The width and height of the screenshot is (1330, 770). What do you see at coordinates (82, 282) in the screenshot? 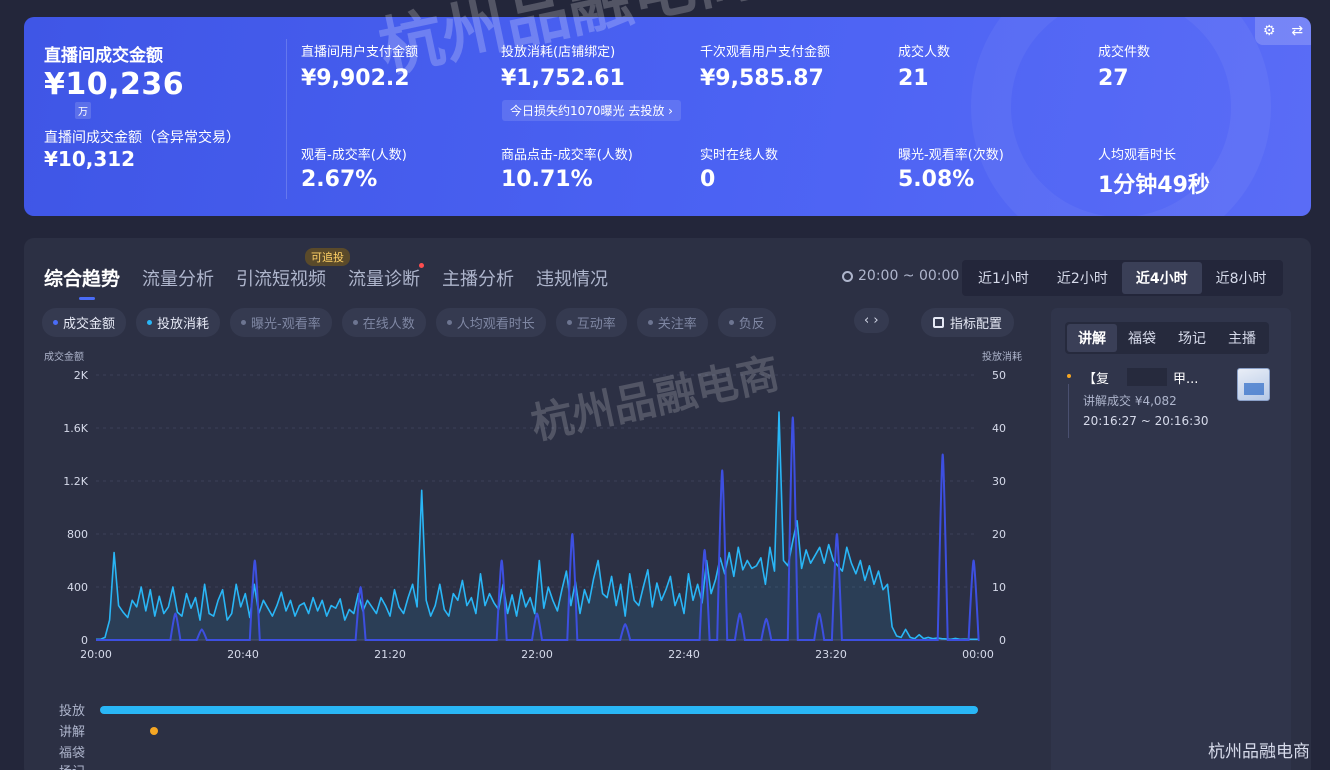
I see `tab-overview: 综合趋势` at bounding box center [82, 282].